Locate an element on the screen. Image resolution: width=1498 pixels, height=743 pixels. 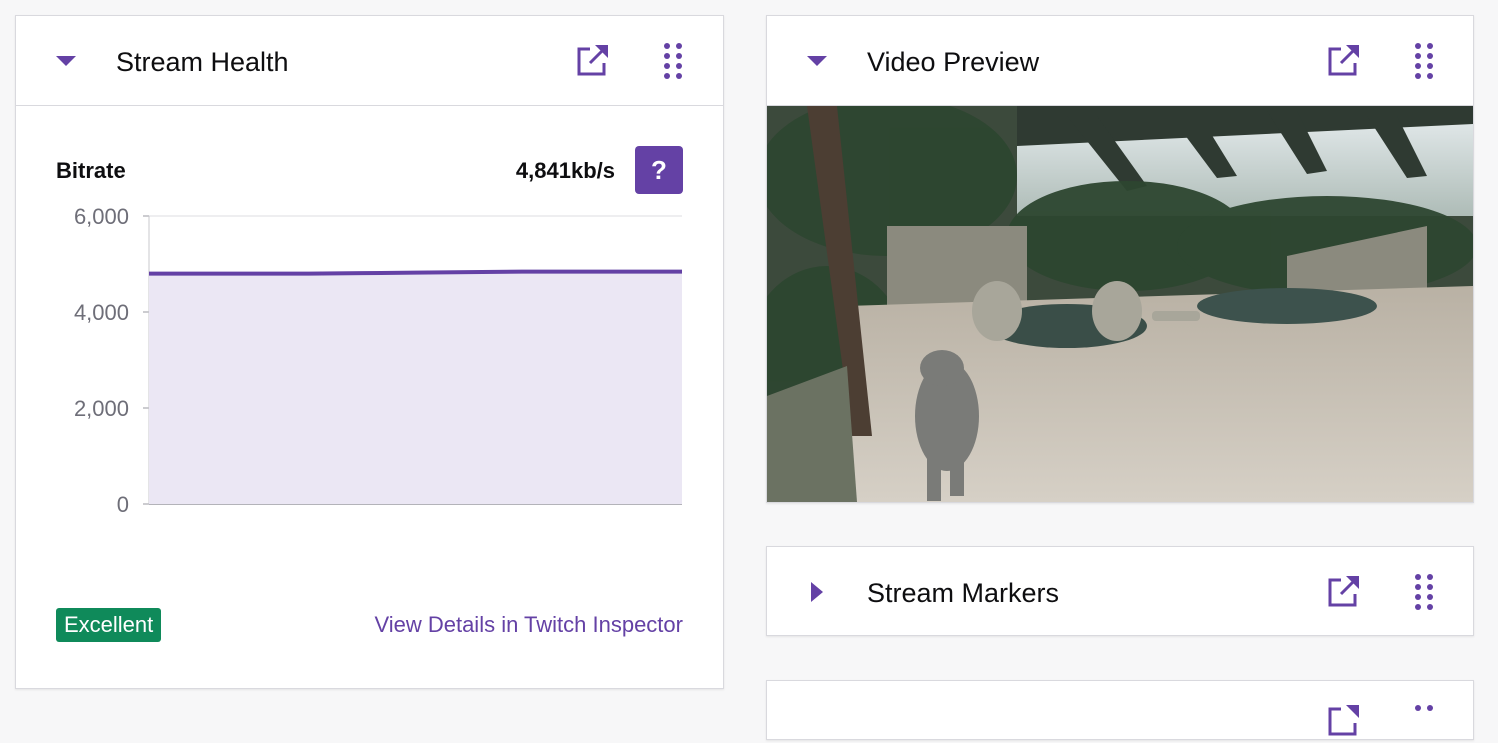
chart-y-tick-label: 4,000 is located at coordinates (101, 312).